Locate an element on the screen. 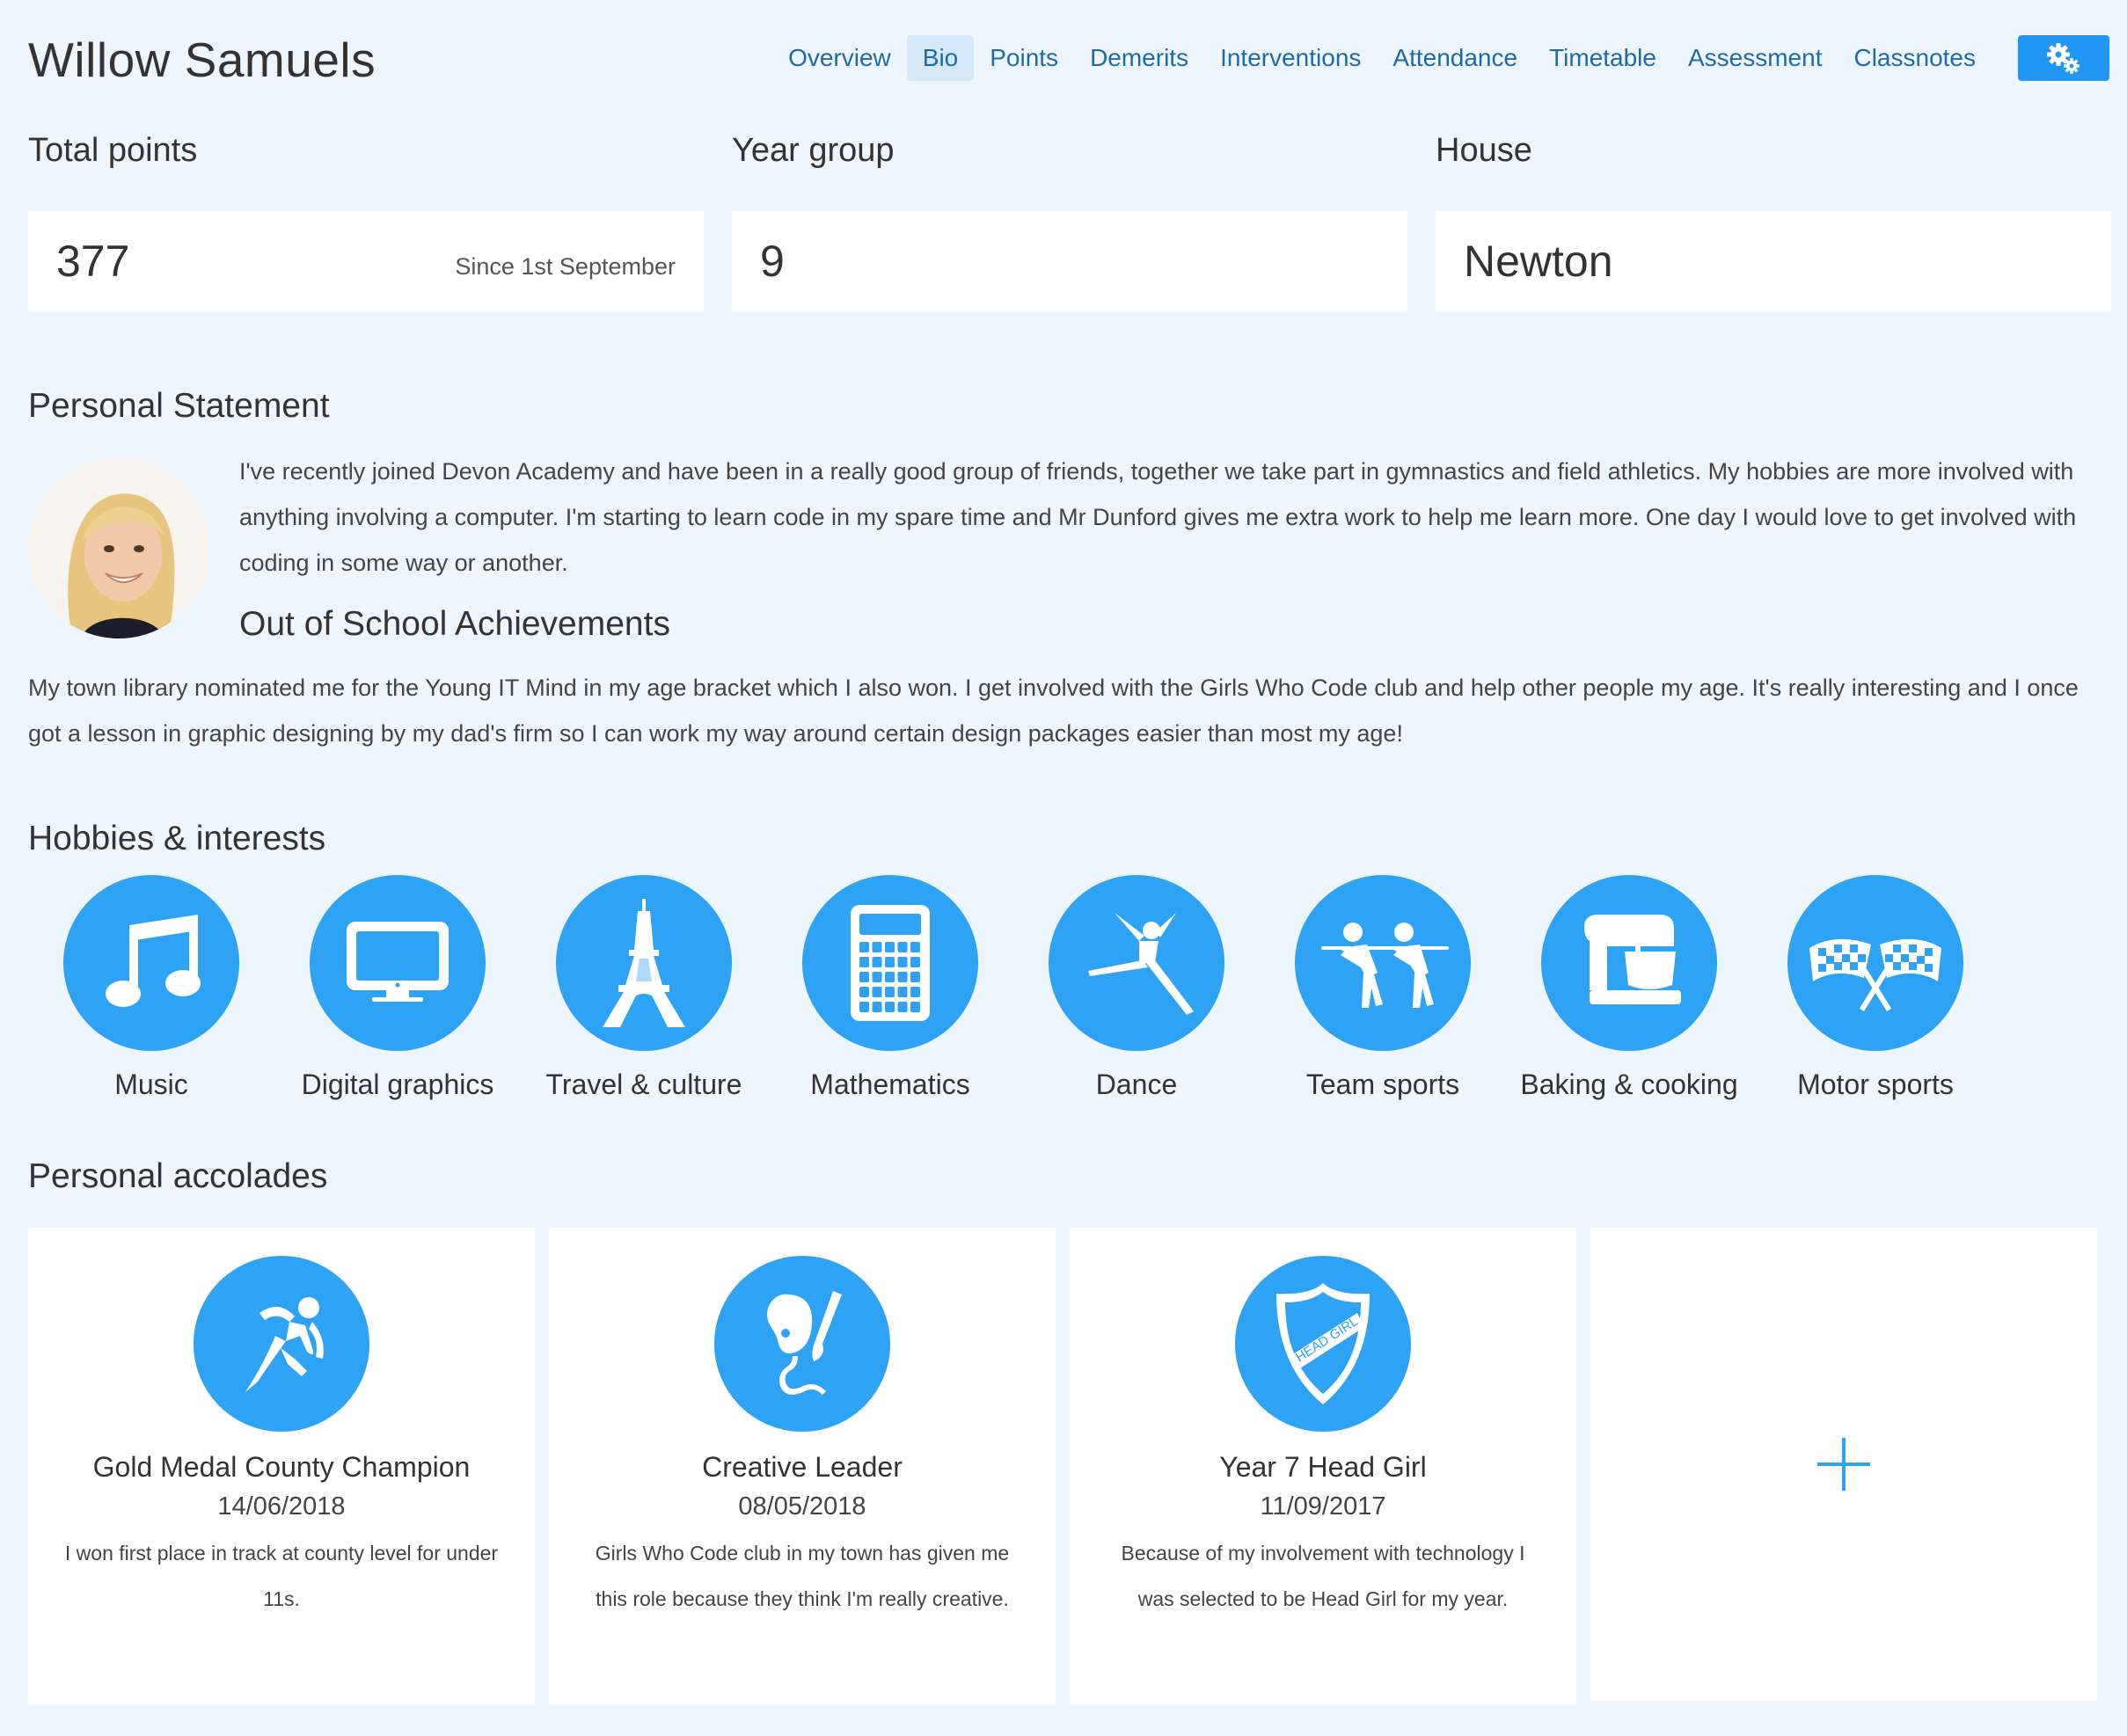 The height and width of the screenshot is (1736, 2127). hobby-travel-culture: Travel & culture is located at coordinates (644, 988).